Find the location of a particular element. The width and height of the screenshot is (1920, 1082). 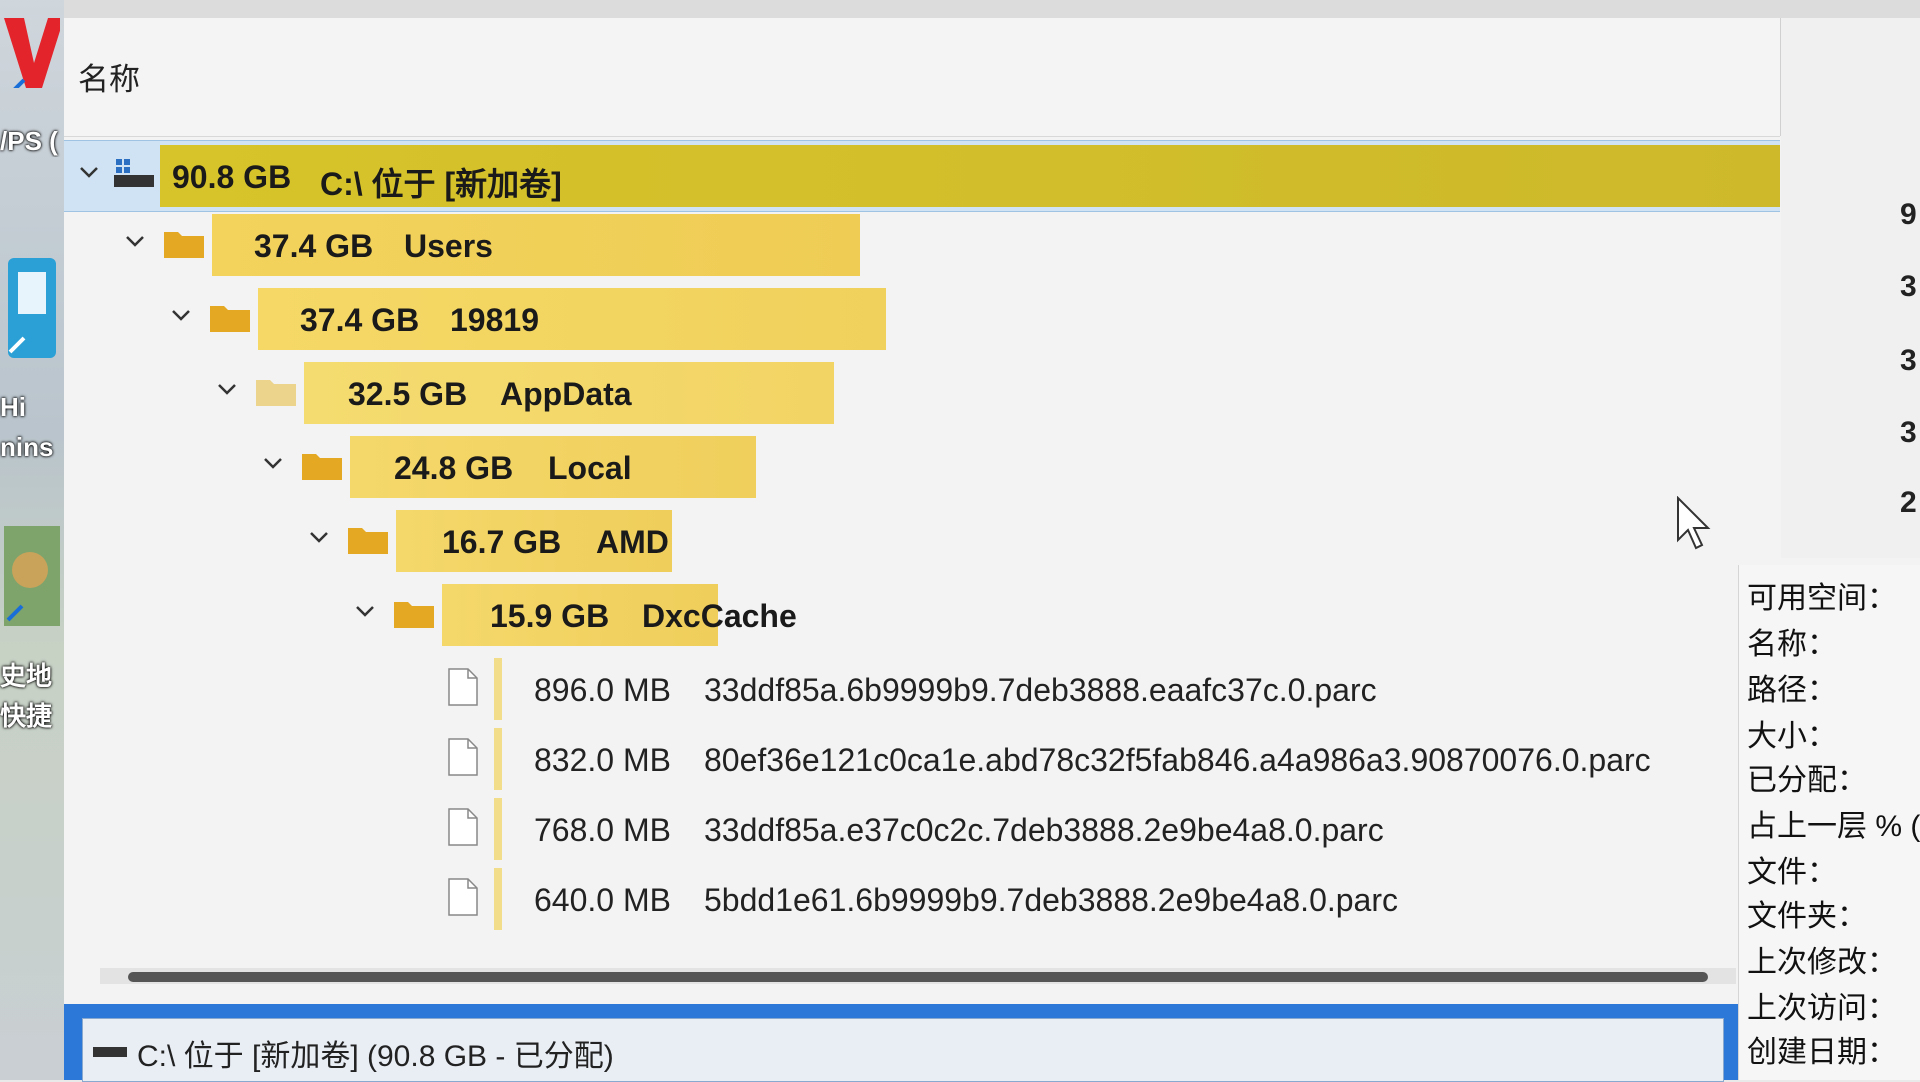

tree-row-19819: 37.4 GB 19819 is located at coordinates (922, 319).